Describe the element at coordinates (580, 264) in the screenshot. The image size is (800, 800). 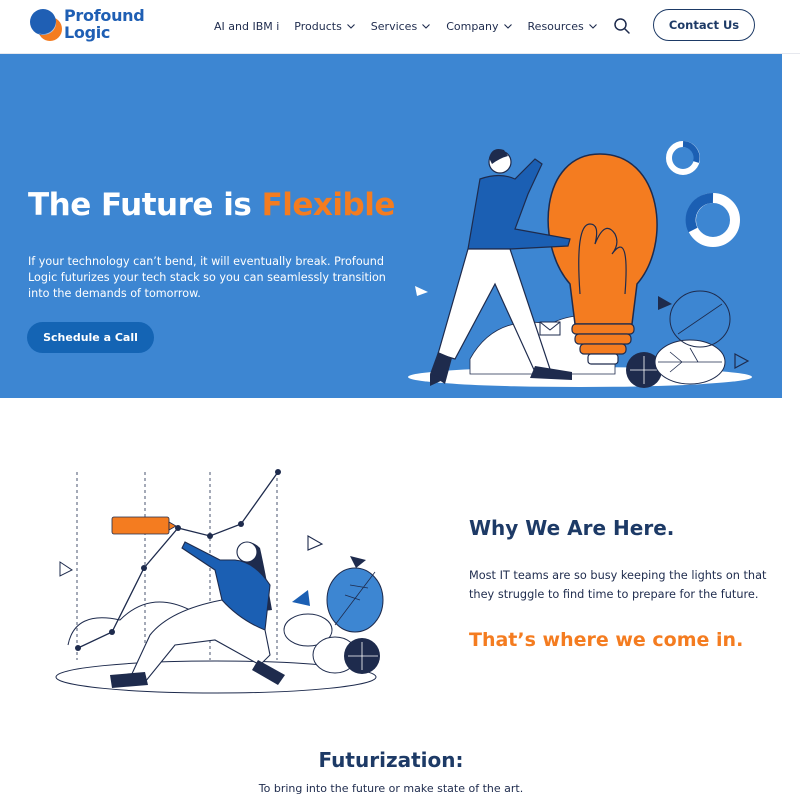
I see `lightbulb-illustration` at that location.